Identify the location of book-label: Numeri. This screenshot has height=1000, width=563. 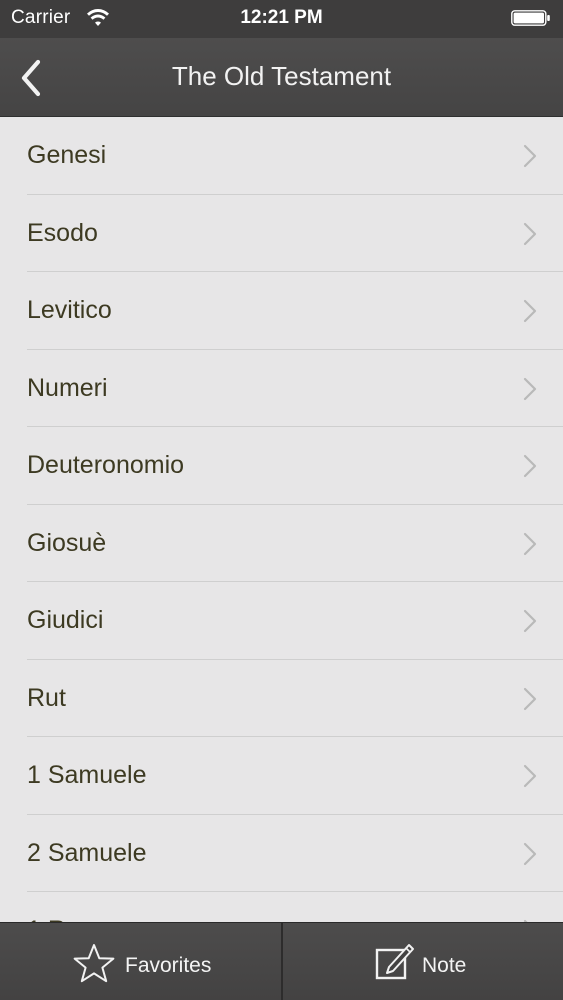
(67, 387).